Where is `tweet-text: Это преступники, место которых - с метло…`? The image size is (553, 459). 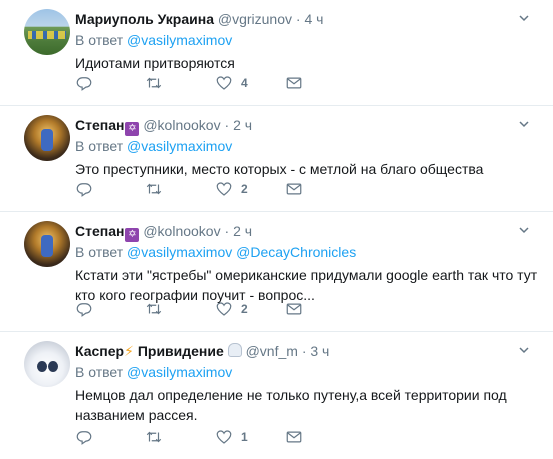
tweet-text: Это преступники, место которых - с метло… is located at coordinates (279, 169).